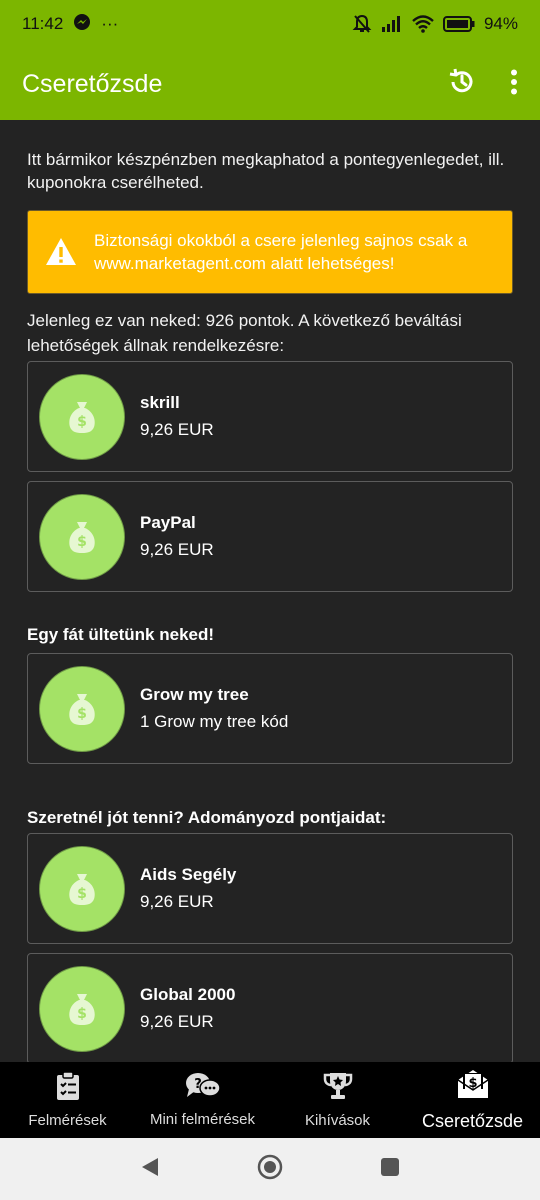  What do you see at coordinates (338, 1088) in the screenshot?
I see `trophy-icon` at bounding box center [338, 1088].